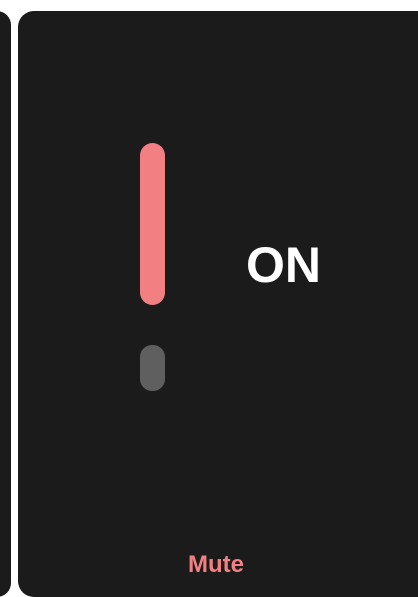  Describe the element at coordinates (283, 265) in the screenshot. I see `toggle-state-label: ON` at that location.